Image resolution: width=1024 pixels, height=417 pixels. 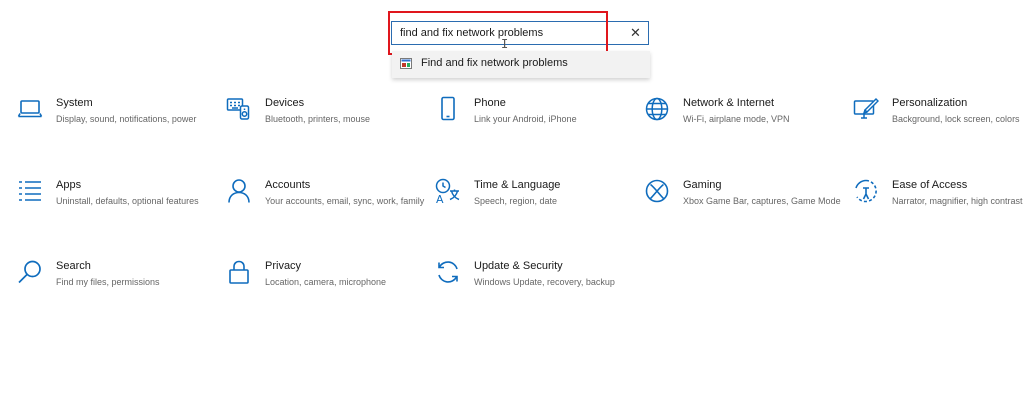 What do you see at coordinates (239, 191) in the screenshot?
I see `person-icon` at bounding box center [239, 191].